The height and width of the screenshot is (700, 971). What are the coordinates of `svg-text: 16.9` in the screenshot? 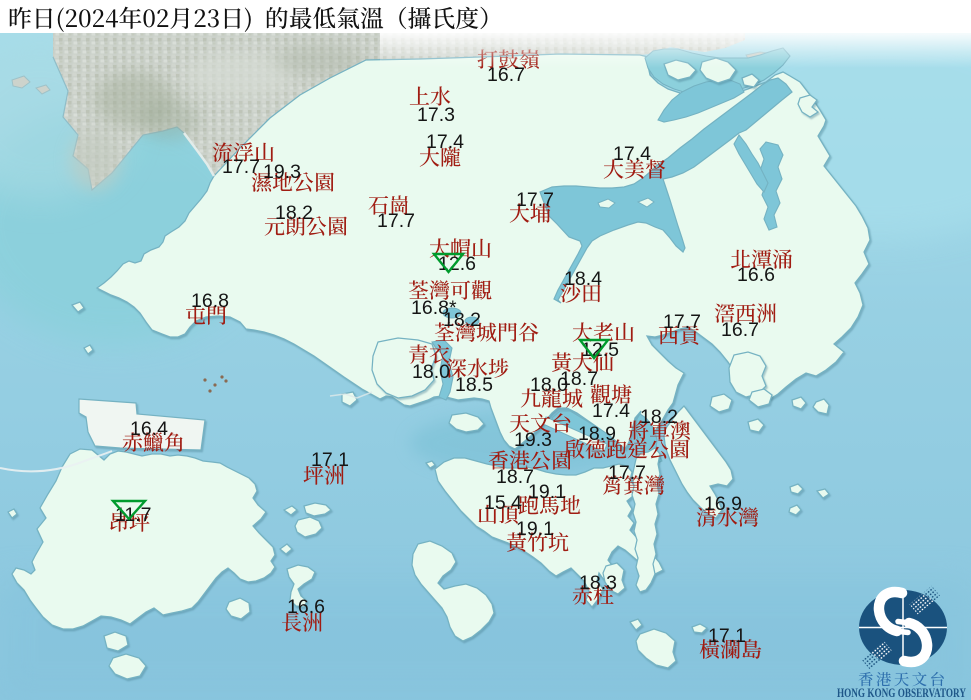 It's located at (723, 504).